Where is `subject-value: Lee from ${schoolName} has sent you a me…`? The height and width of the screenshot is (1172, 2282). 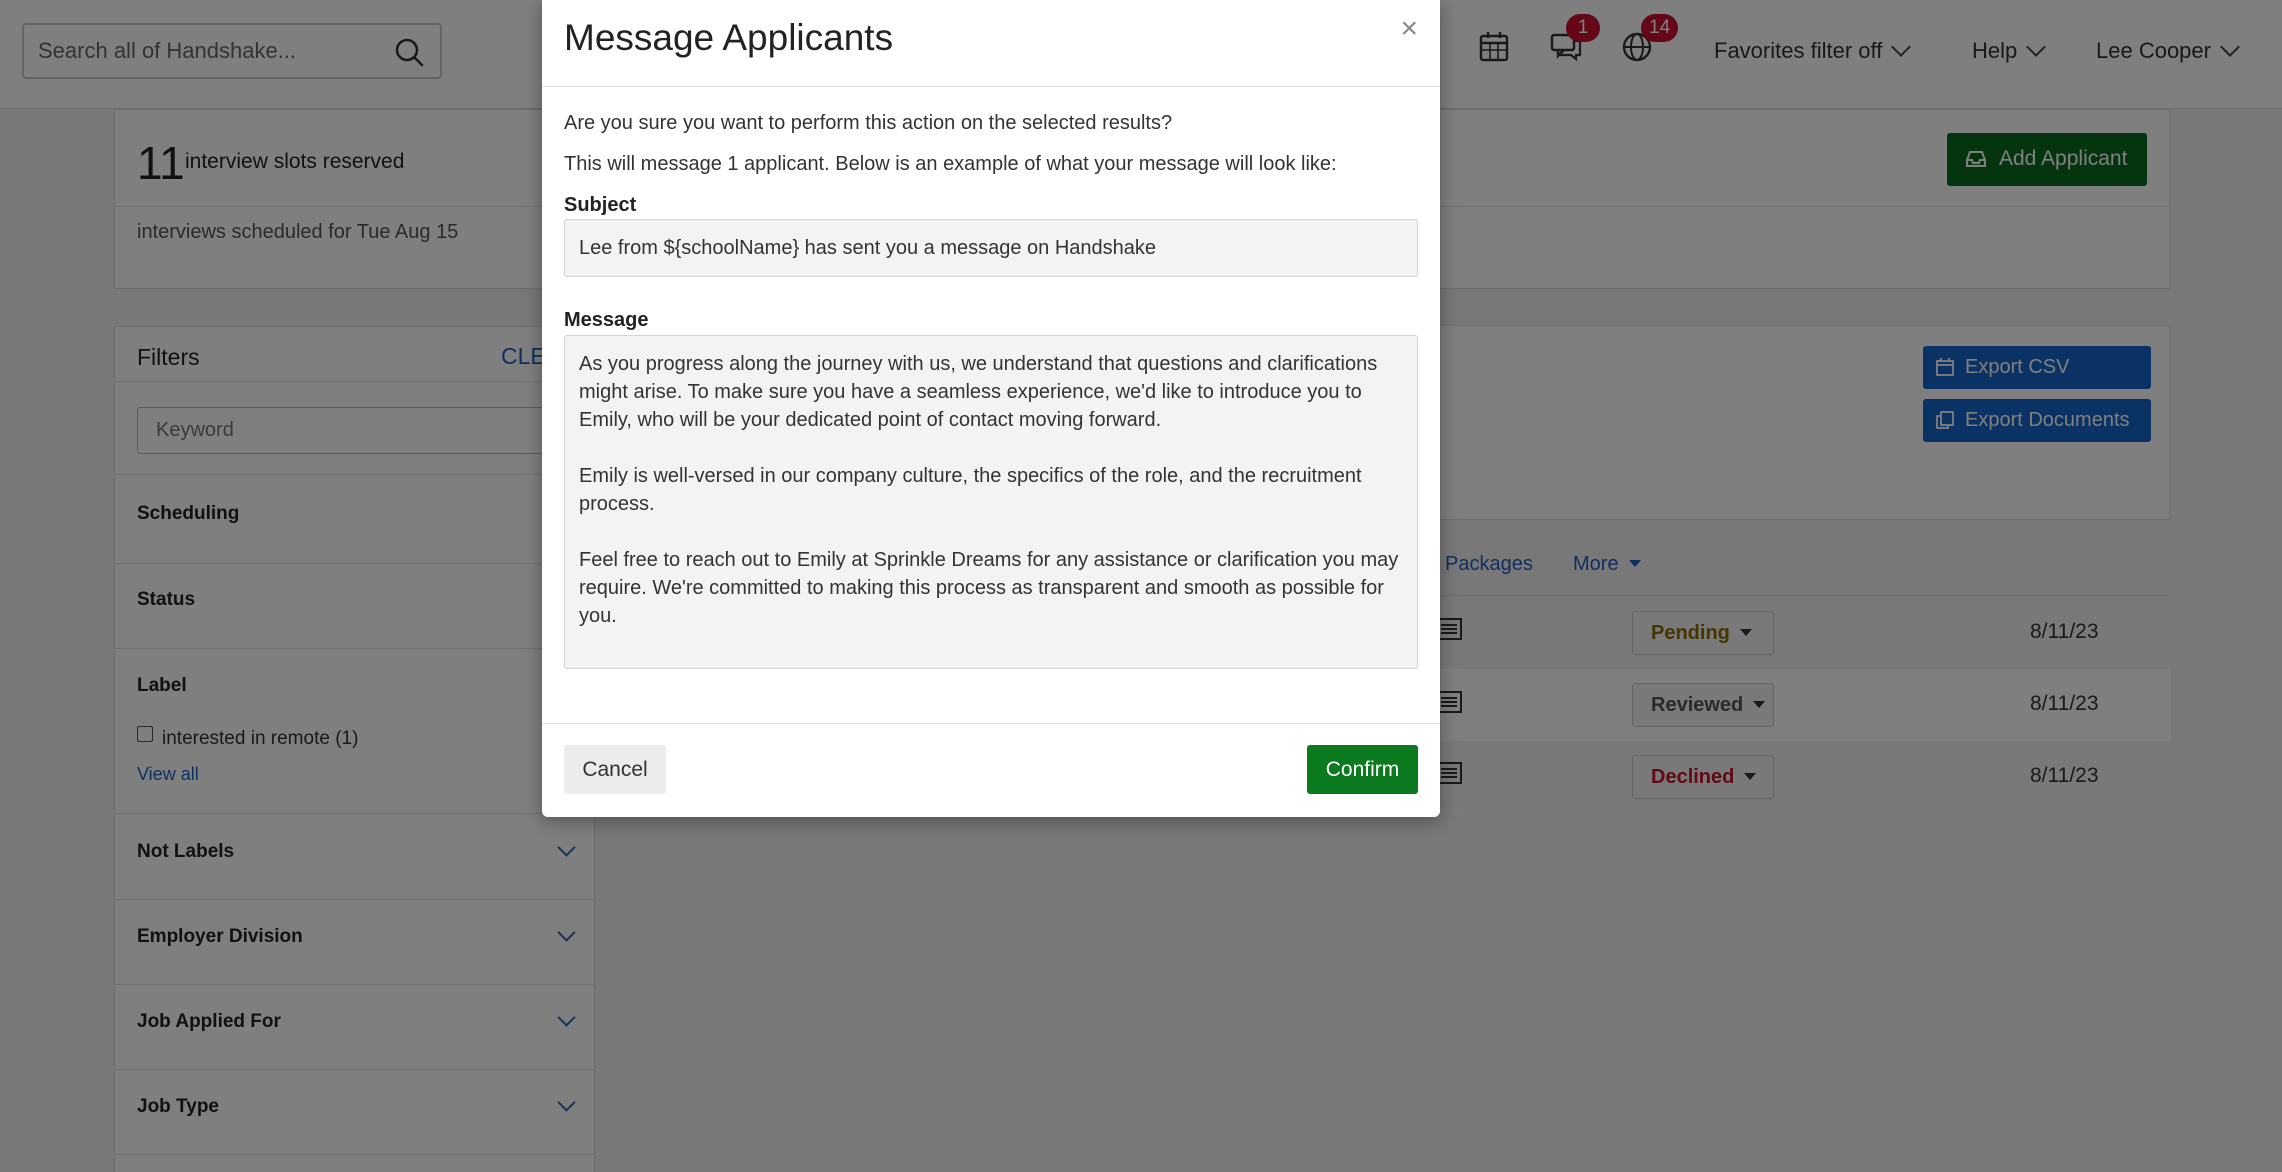 subject-value: Lee from ${schoolName} has sent you a me… is located at coordinates (868, 248).